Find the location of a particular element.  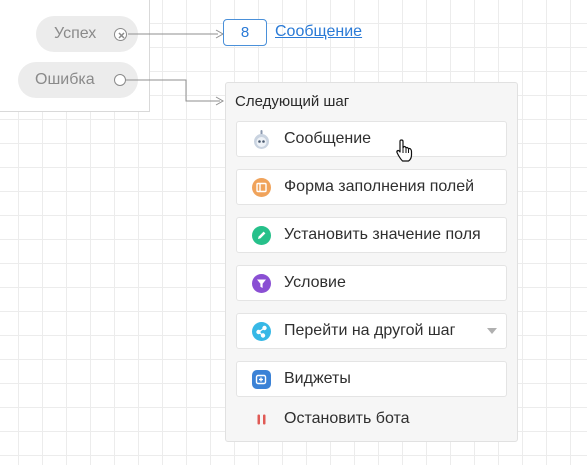

outlet-error: Ошибка is located at coordinates (78, 80).